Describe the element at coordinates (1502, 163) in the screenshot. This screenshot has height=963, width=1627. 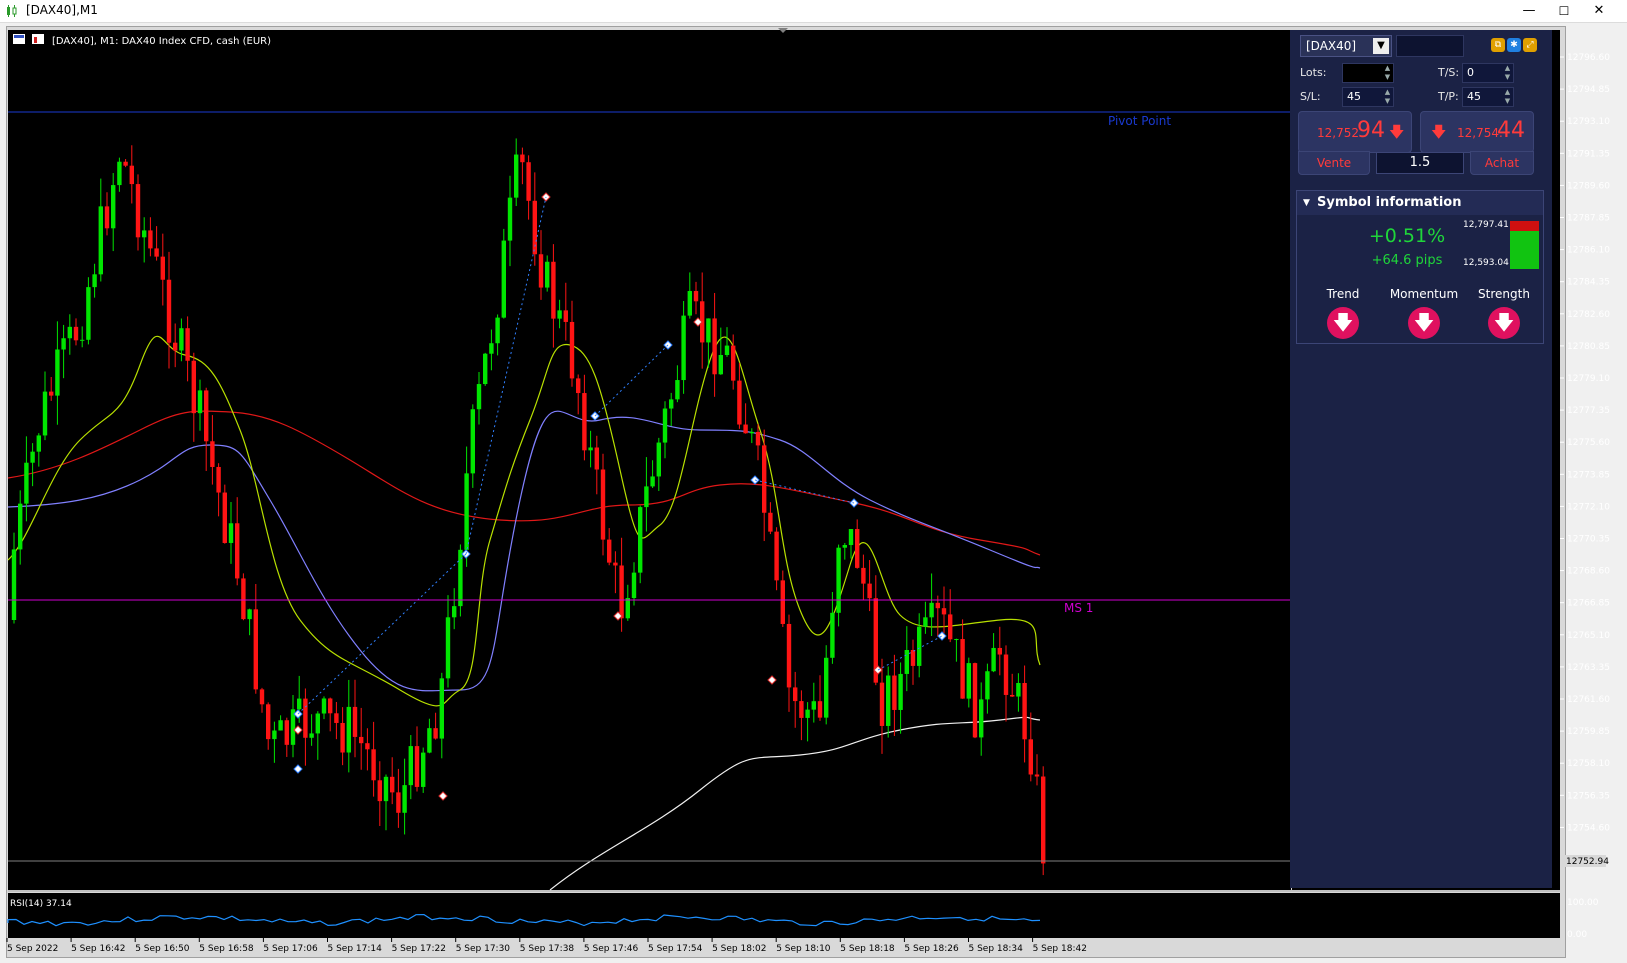
I see `buy-button: Achat` at that location.